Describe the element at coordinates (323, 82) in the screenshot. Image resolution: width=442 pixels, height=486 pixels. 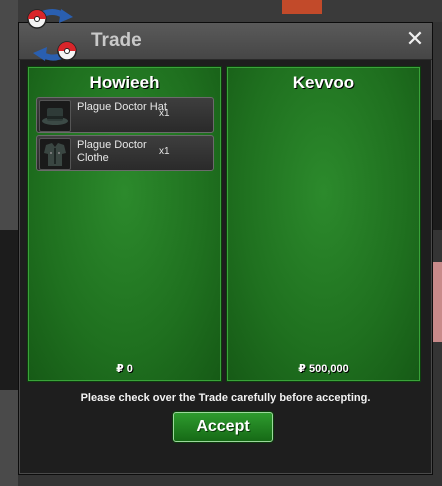
I see `player-name-right: Kevvoo` at that location.